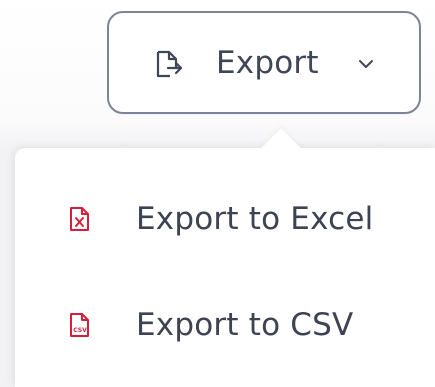 This screenshot has height=387, width=435. I want to click on export-to-excel-label: Export to Excel, so click(255, 219).